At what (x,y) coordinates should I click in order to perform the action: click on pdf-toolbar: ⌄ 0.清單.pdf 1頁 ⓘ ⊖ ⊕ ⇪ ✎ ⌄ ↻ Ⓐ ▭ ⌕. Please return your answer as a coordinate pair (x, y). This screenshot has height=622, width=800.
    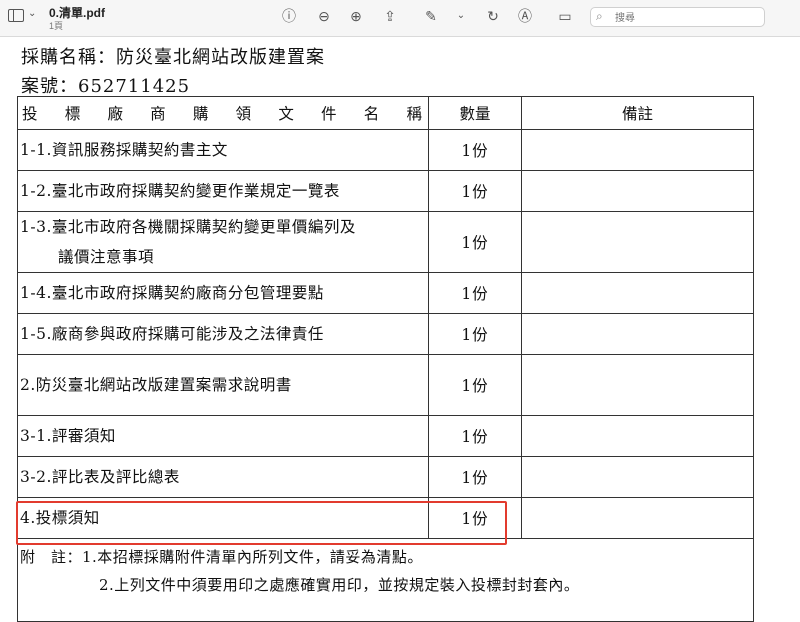
    Looking at the image, I should click on (400, 18).